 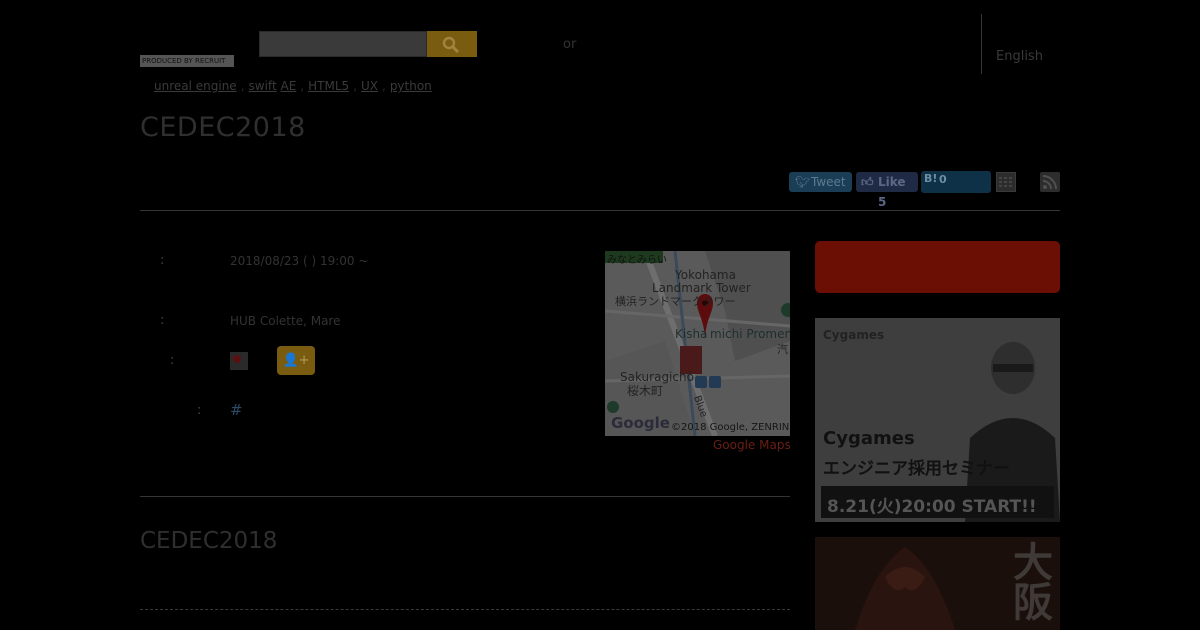 I want to click on section-title: CEDEC2018, so click(x=209, y=541).